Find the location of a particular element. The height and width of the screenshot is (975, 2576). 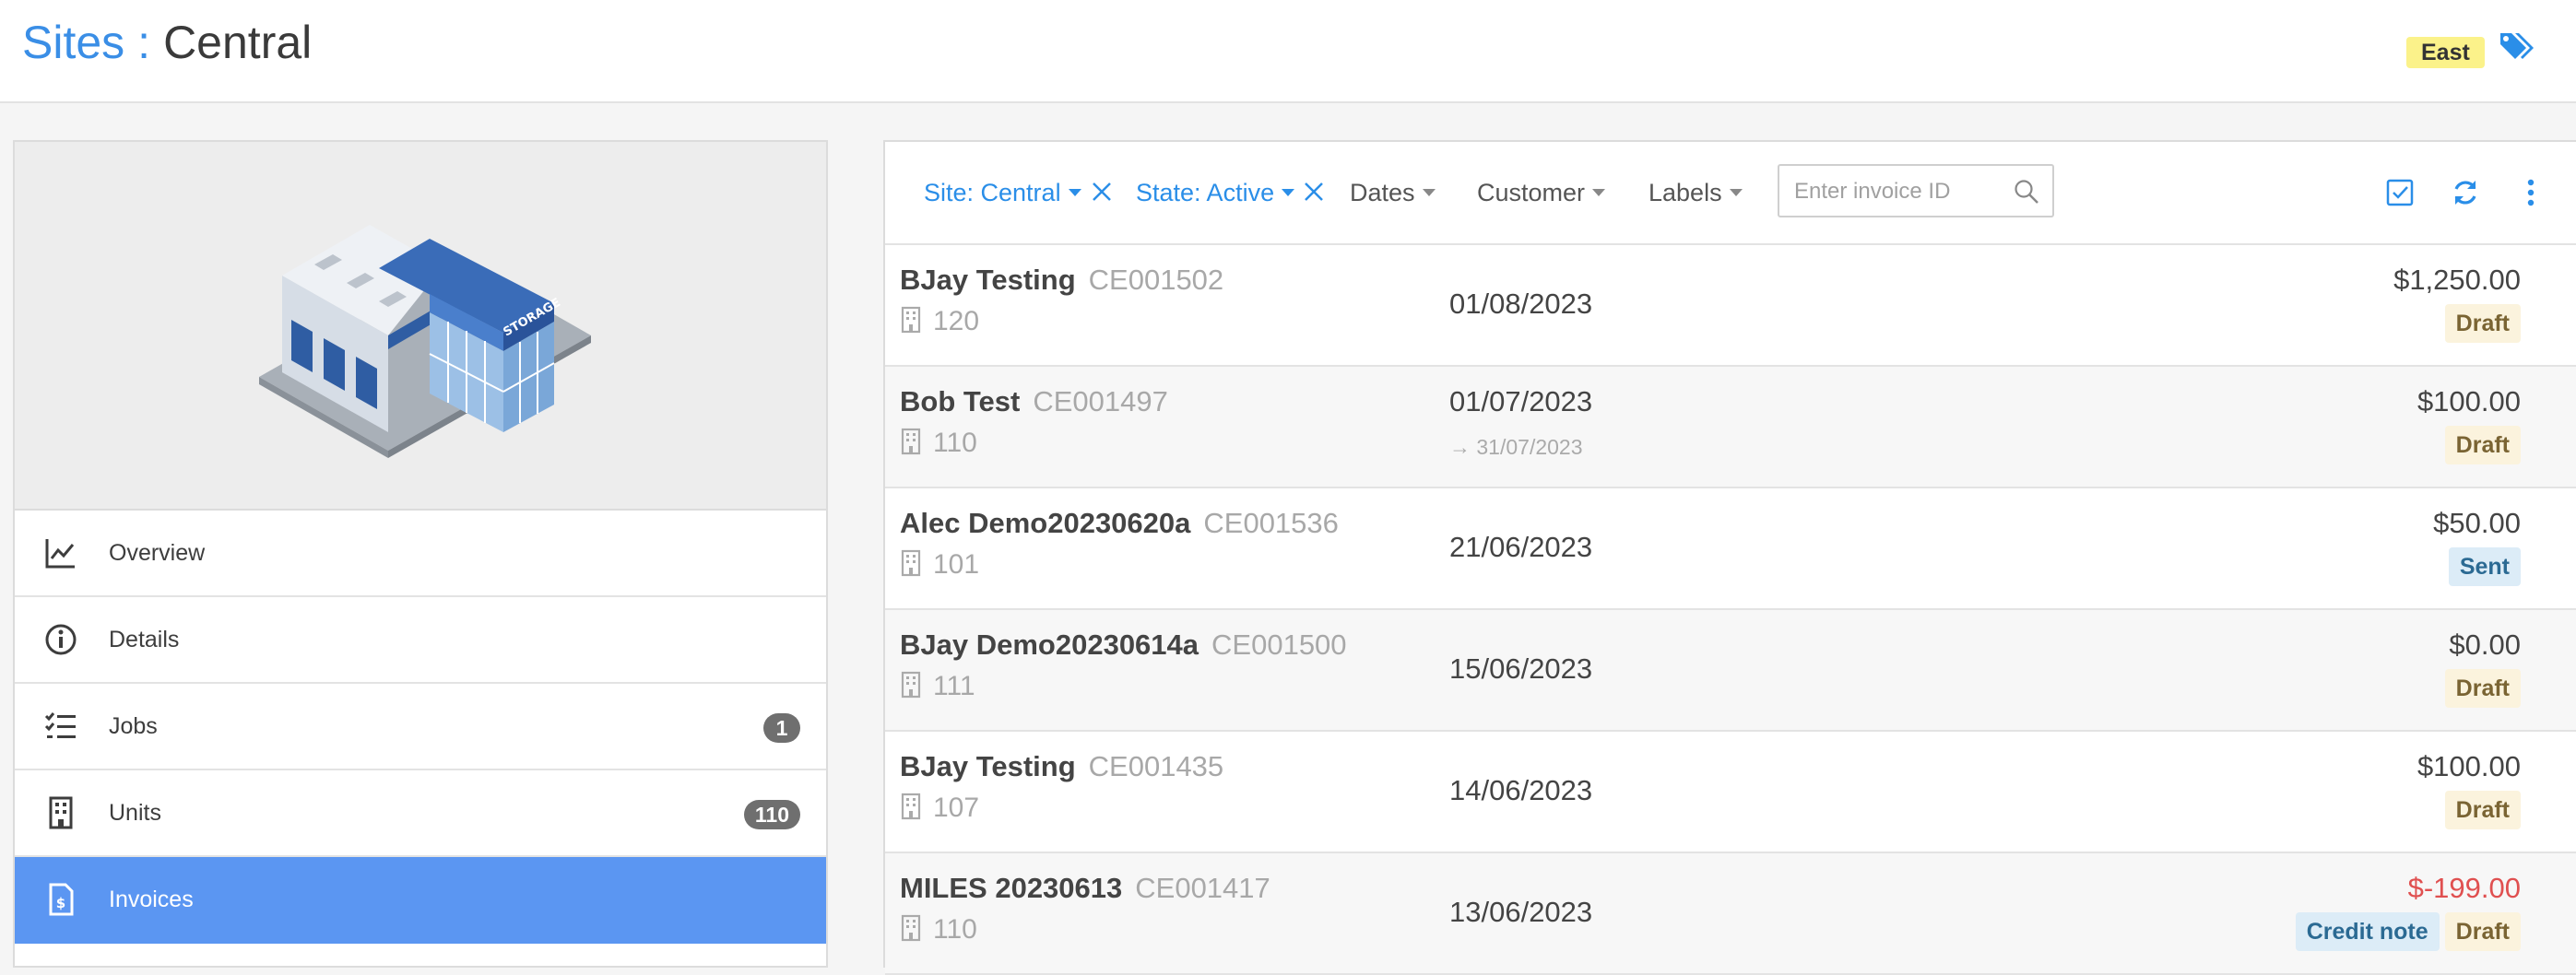

labels-filter-dropdown: Labels is located at coordinates (1695, 193).